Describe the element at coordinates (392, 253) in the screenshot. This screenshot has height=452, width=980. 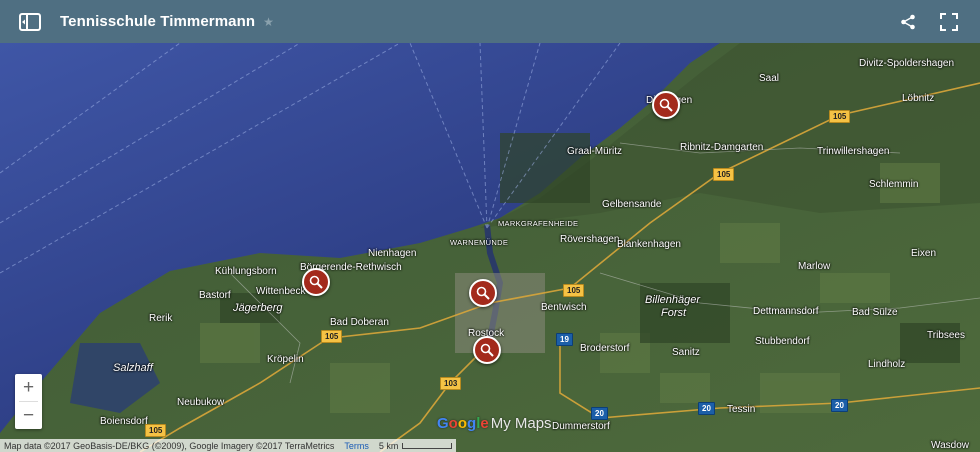
I see `place-label: Nienhagen` at that location.